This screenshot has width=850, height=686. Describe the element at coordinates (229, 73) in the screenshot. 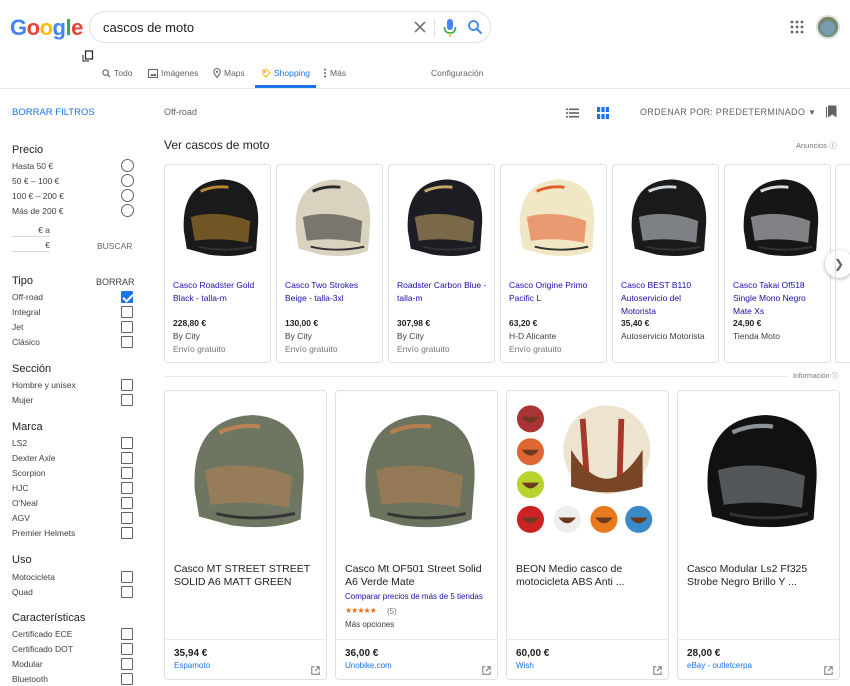

I see `tab-maps: Maps` at that location.